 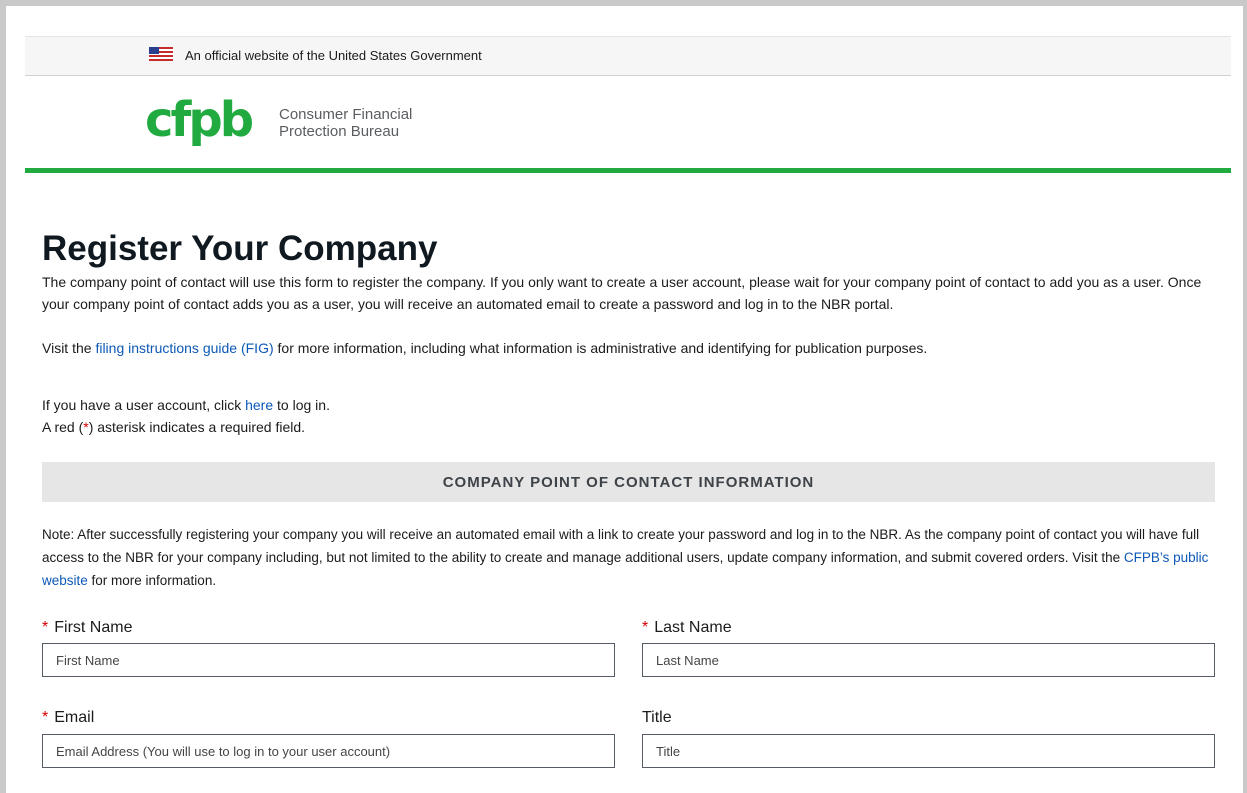 What do you see at coordinates (928, 751) in the screenshot?
I see `title-input` at bounding box center [928, 751].